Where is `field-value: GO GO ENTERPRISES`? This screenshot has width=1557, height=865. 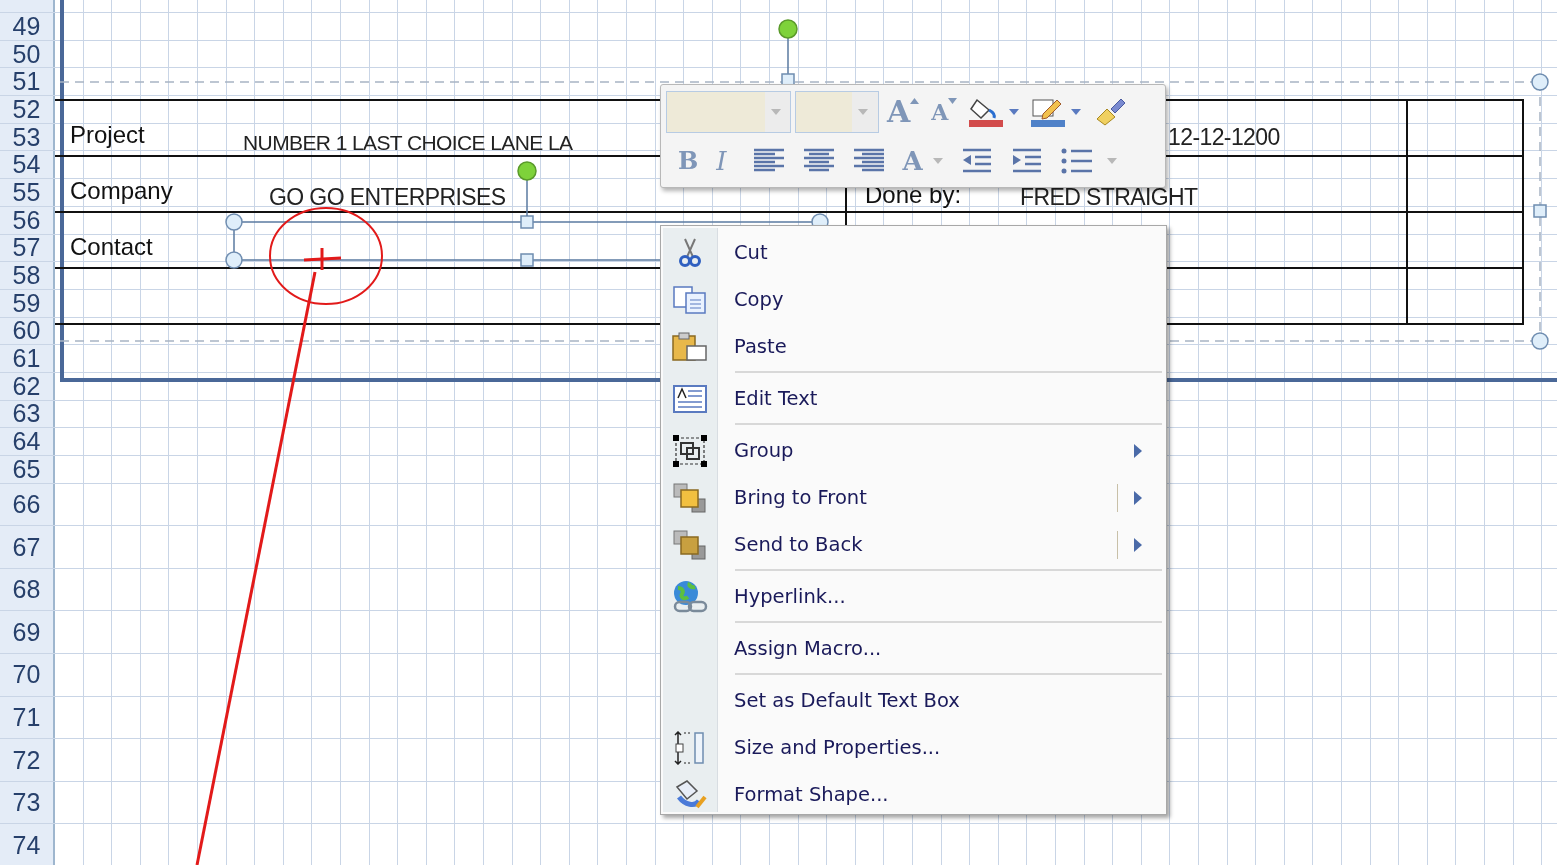 field-value: GO GO ENTERPRISES is located at coordinates (387, 197).